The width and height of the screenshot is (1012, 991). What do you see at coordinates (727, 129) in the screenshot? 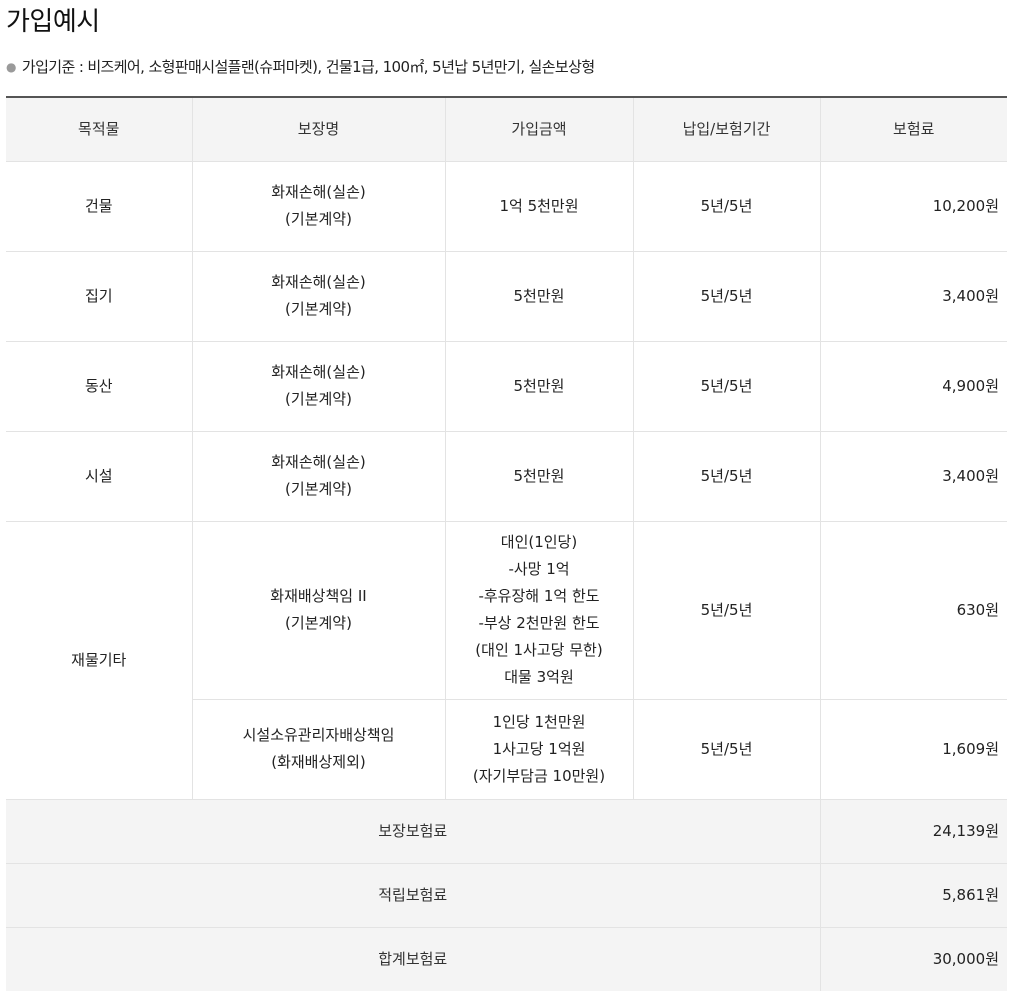
I see `header-period: 납입/보험기간` at bounding box center [727, 129].